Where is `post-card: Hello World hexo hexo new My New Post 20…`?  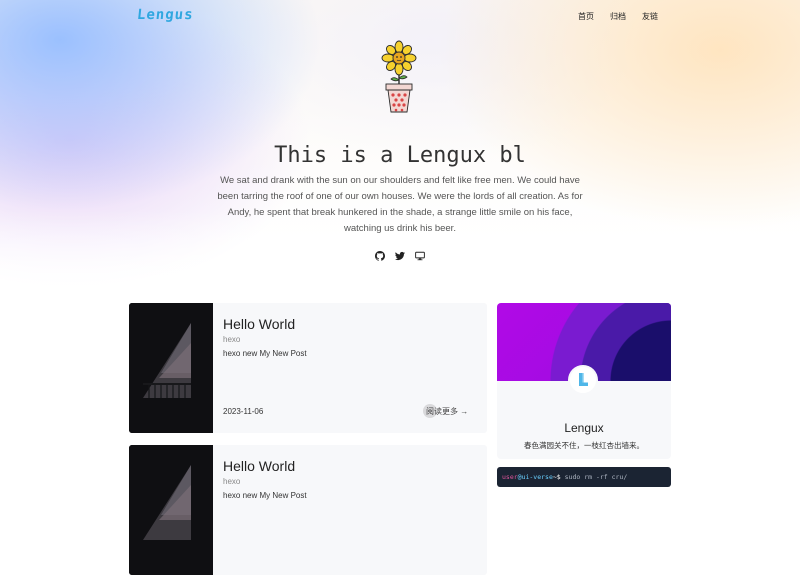 post-card: Hello World hexo hexo new My New Post 20… is located at coordinates (308, 368).